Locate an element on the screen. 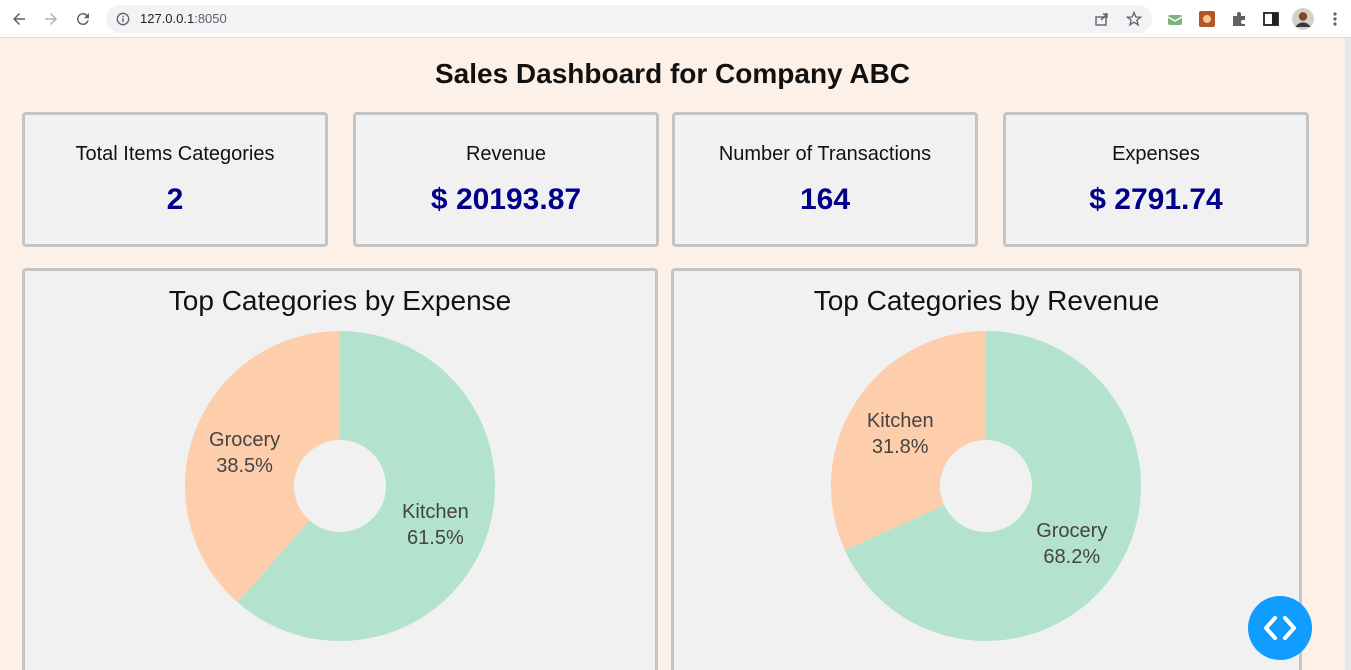  sidebar-icon is located at coordinates (1271, 19).